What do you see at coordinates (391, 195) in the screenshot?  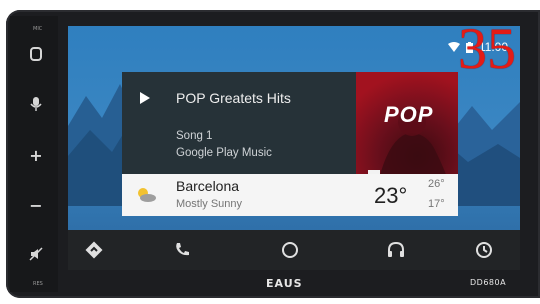 I see `current-temperature: 23°` at bounding box center [391, 195].